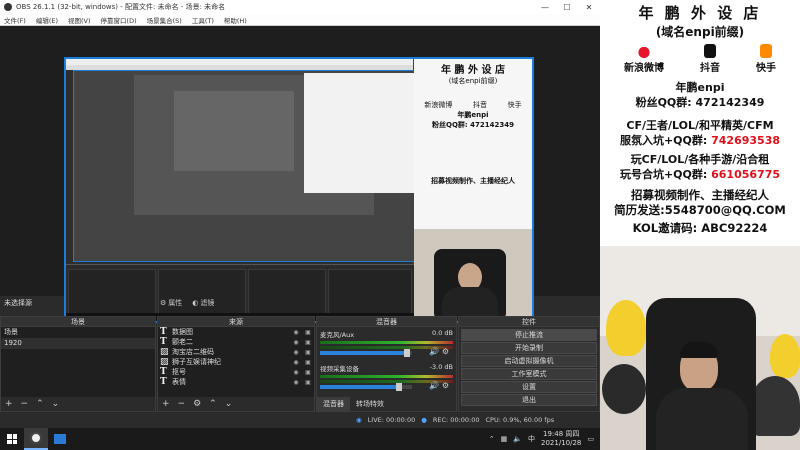 This screenshot has height=450, width=800. I want to click on preview-webcam, so click(473, 275).